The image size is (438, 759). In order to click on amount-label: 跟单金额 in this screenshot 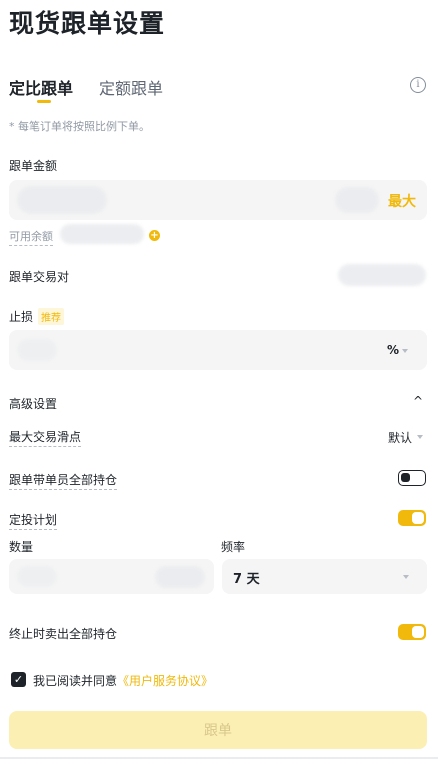, I will do `click(33, 166)`.